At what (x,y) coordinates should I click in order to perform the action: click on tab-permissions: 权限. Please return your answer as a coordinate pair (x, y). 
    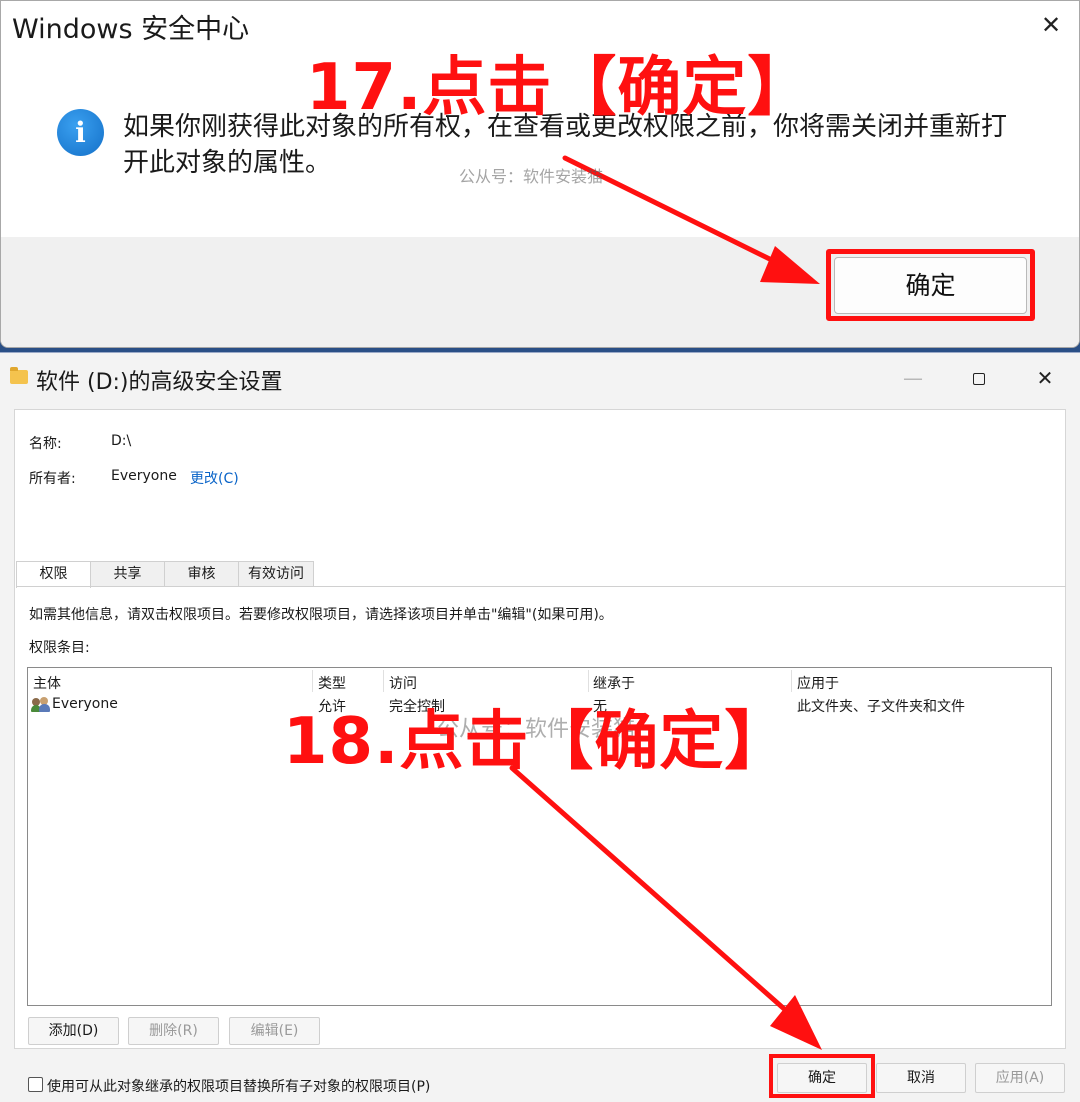
    Looking at the image, I should click on (53, 574).